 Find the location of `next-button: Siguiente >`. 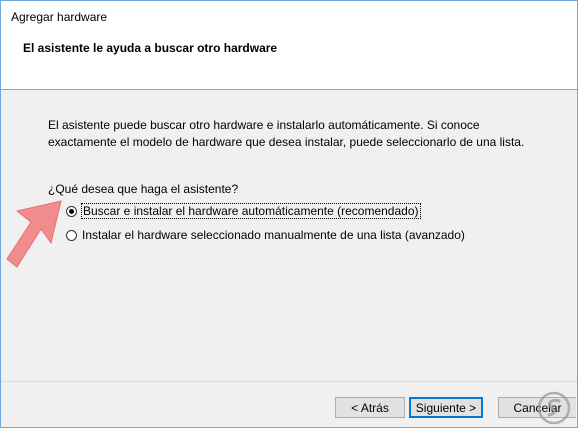

next-button: Siguiente > is located at coordinates (446, 407).